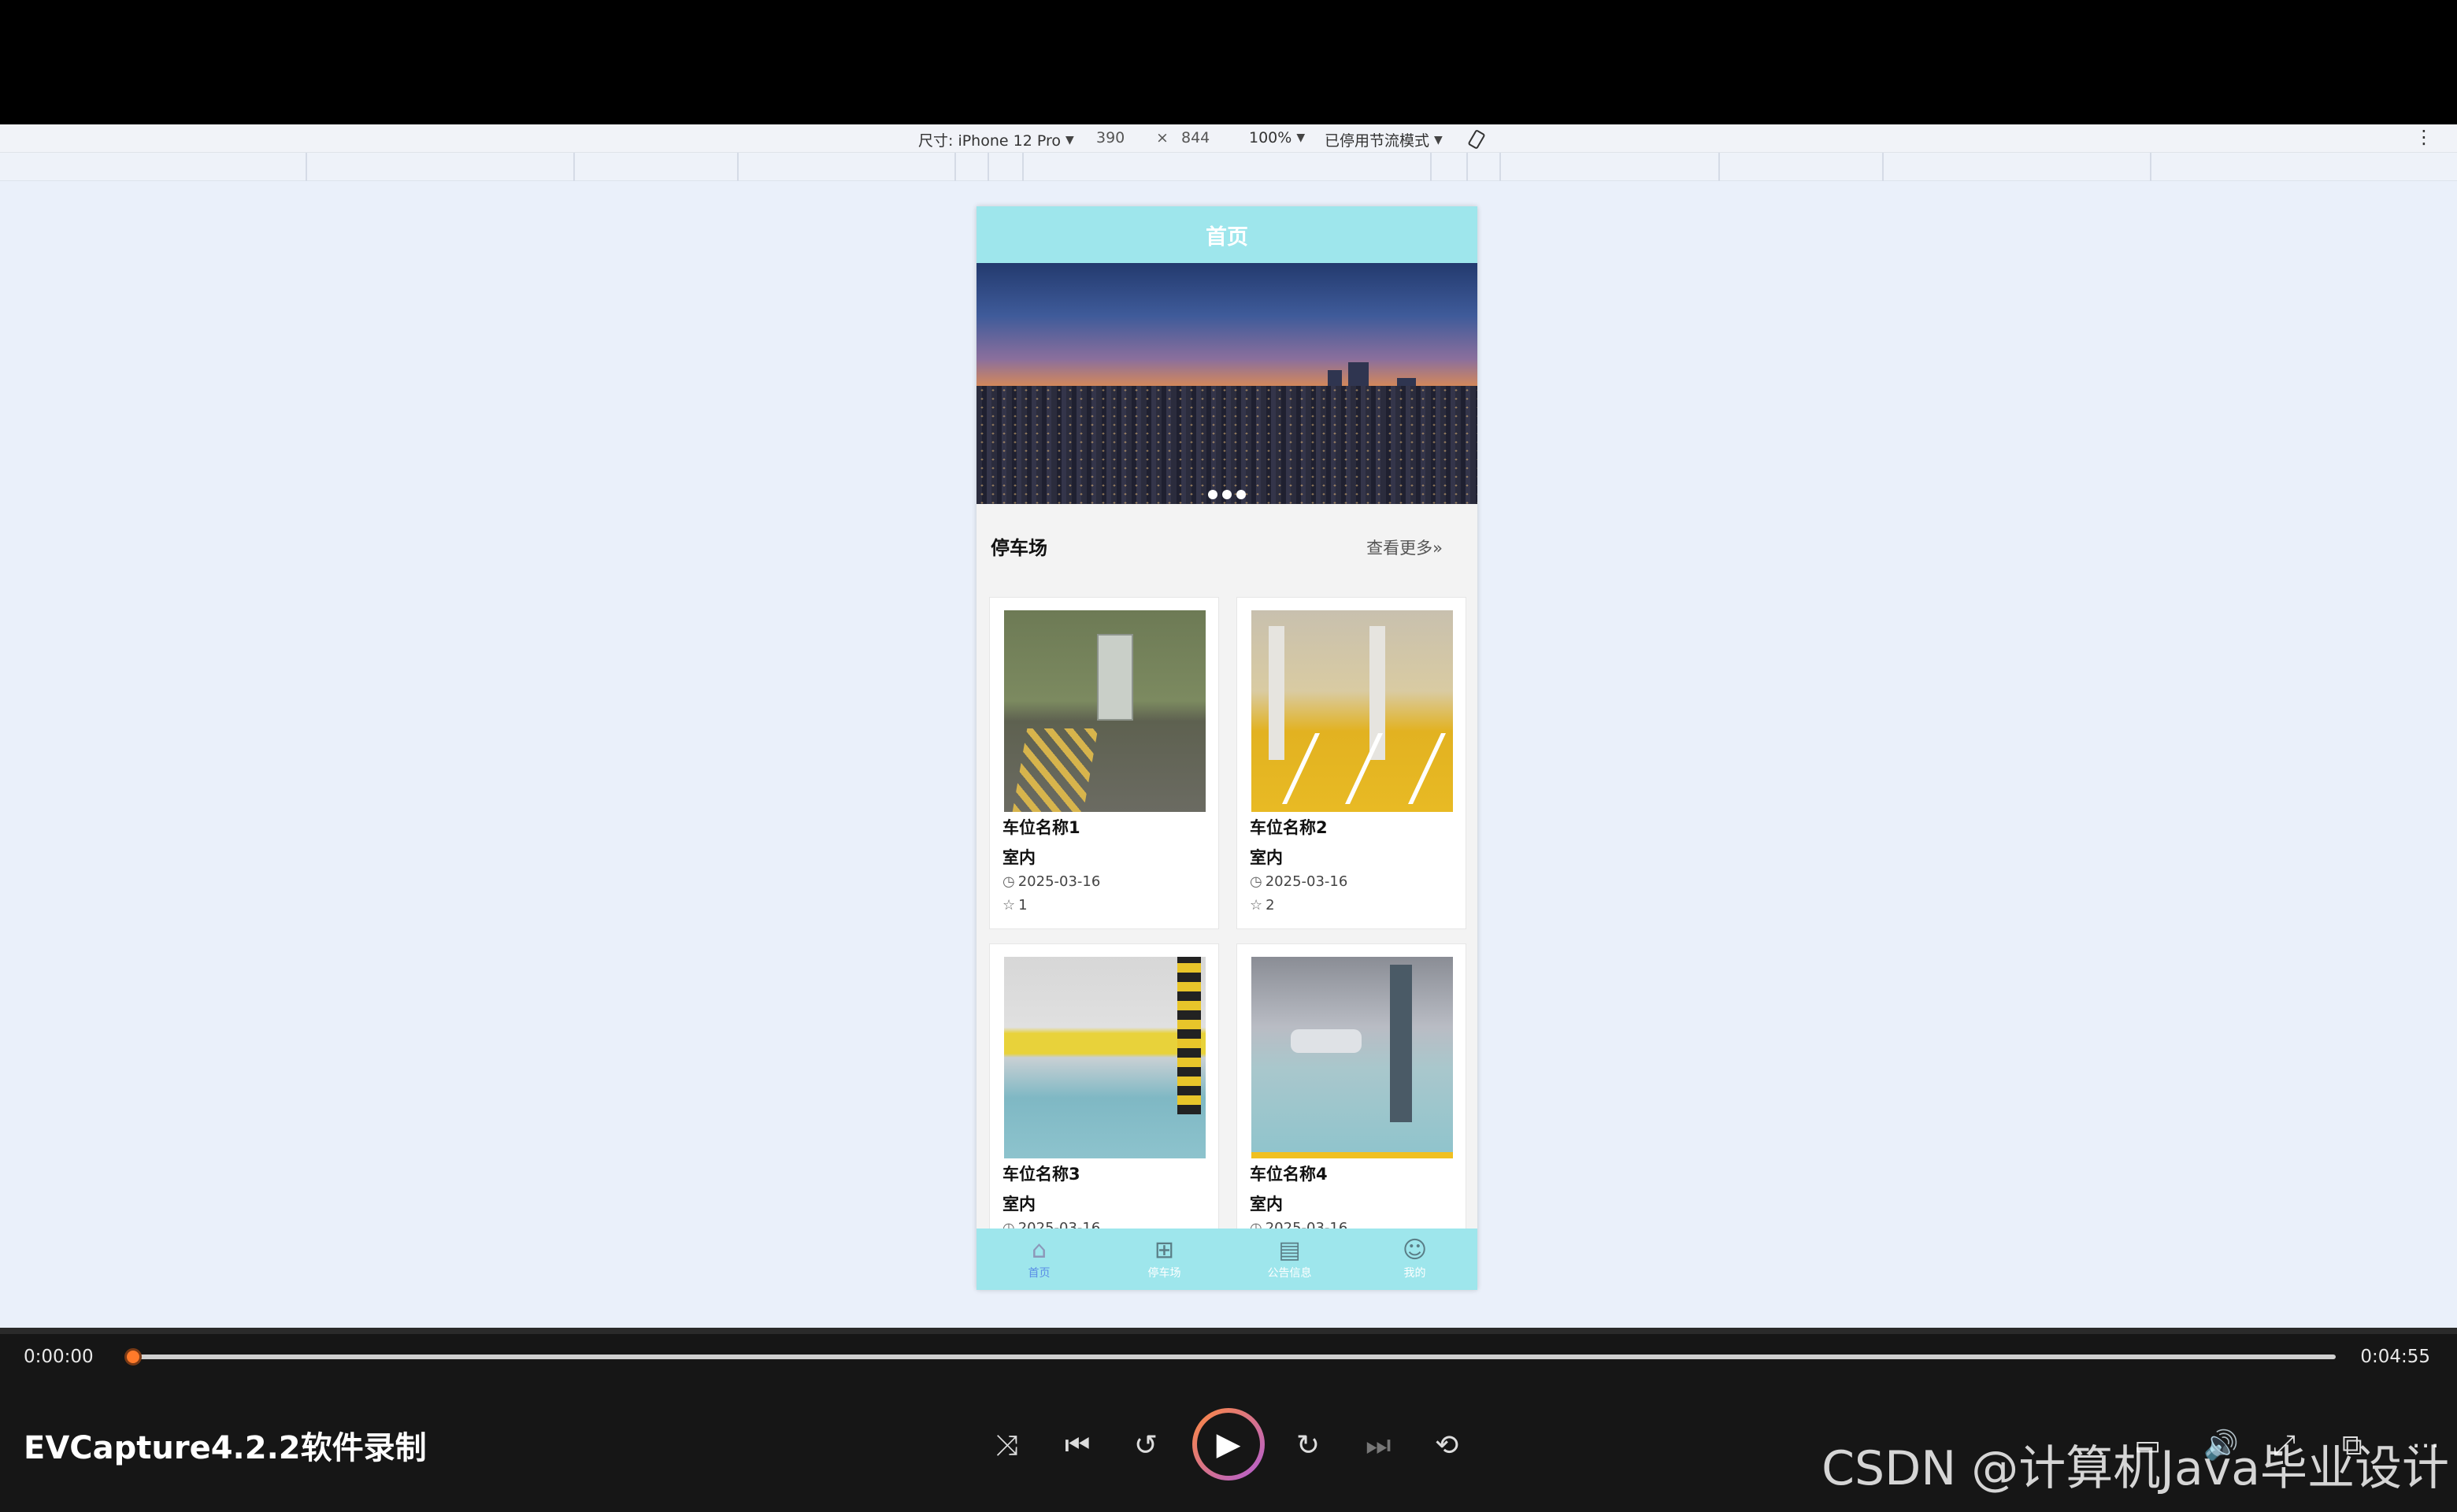 This screenshot has height=1512, width=2457. What do you see at coordinates (1019, 548) in the screenshot?
I see `section-title: 停车场` at bounding box center [1019, 548].